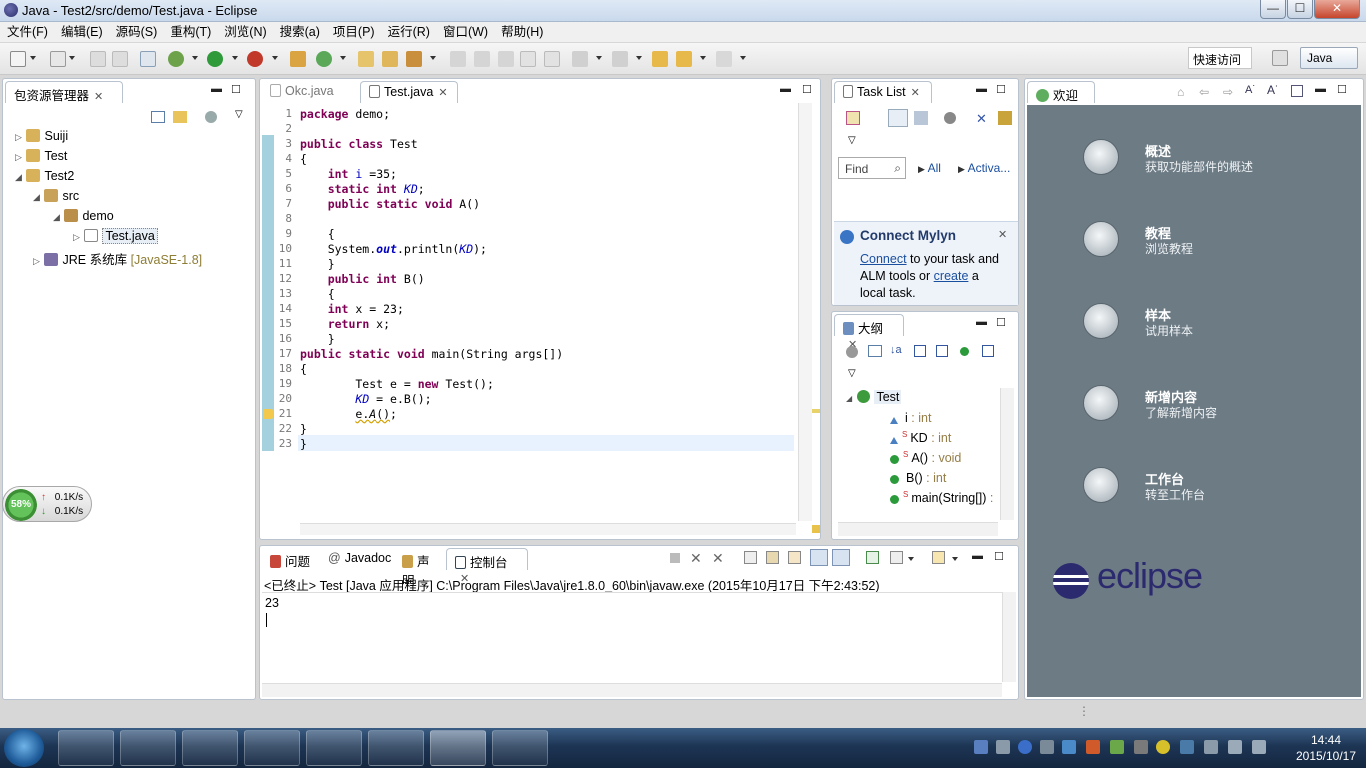  Describe the element at coordinates (311, 92) in the screenshot. I see `tab-okc-java: Okc.java` at that location.